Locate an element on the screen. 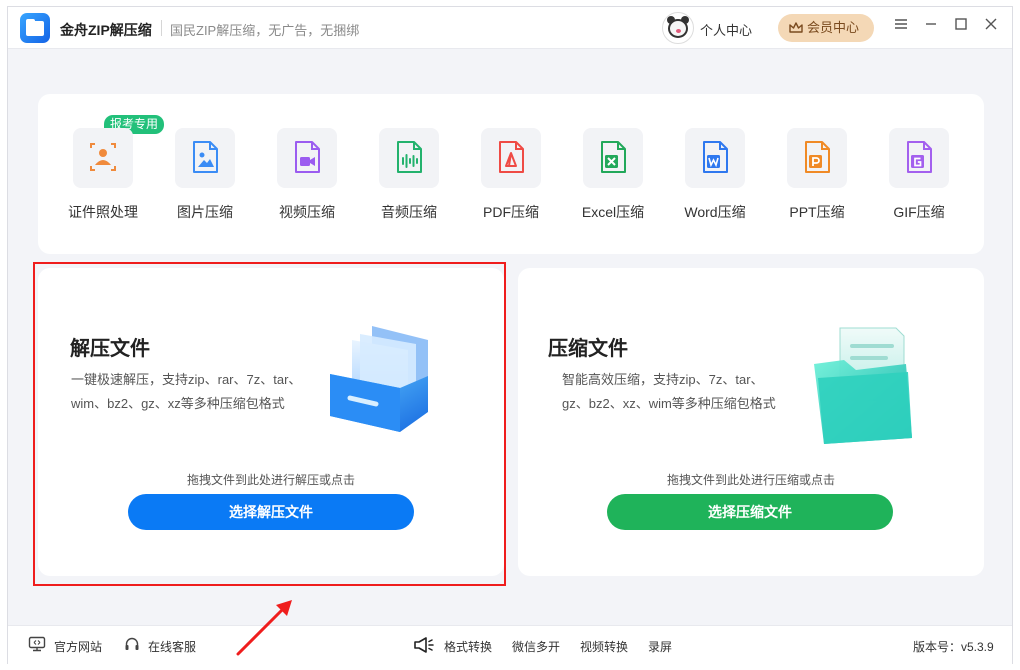  close-icon is located at coordinates (991, 27).